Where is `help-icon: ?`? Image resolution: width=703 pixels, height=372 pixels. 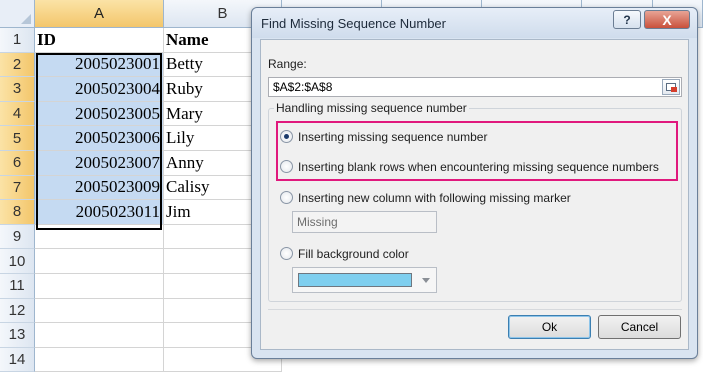 help-icon: ? is located at coordinates (627, 19).